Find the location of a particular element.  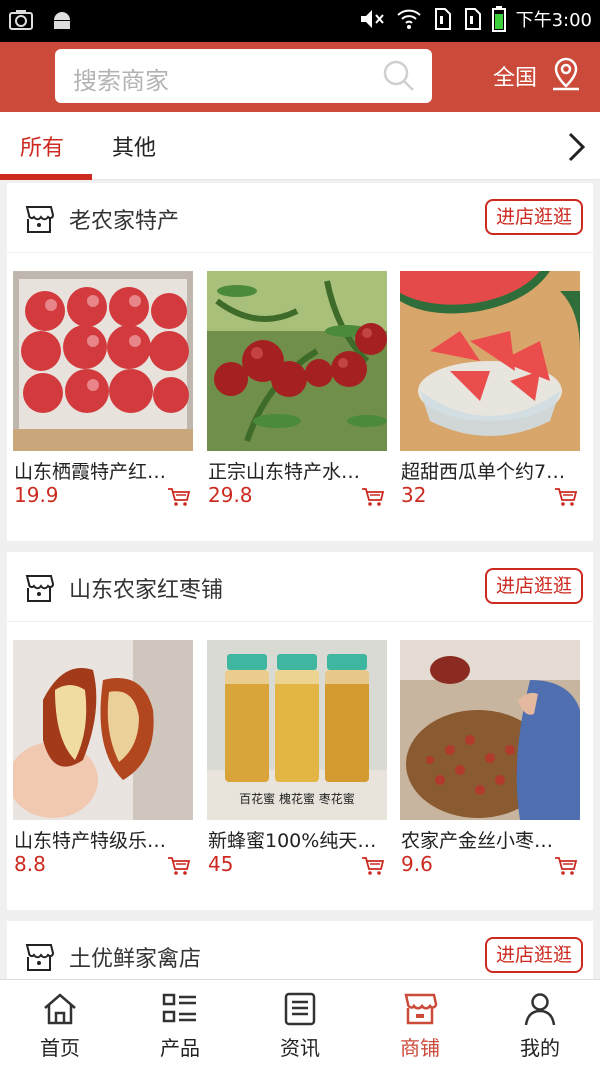

product-item: 超甜西瓜单个约7… 32 is located at coordinates (490, 389).